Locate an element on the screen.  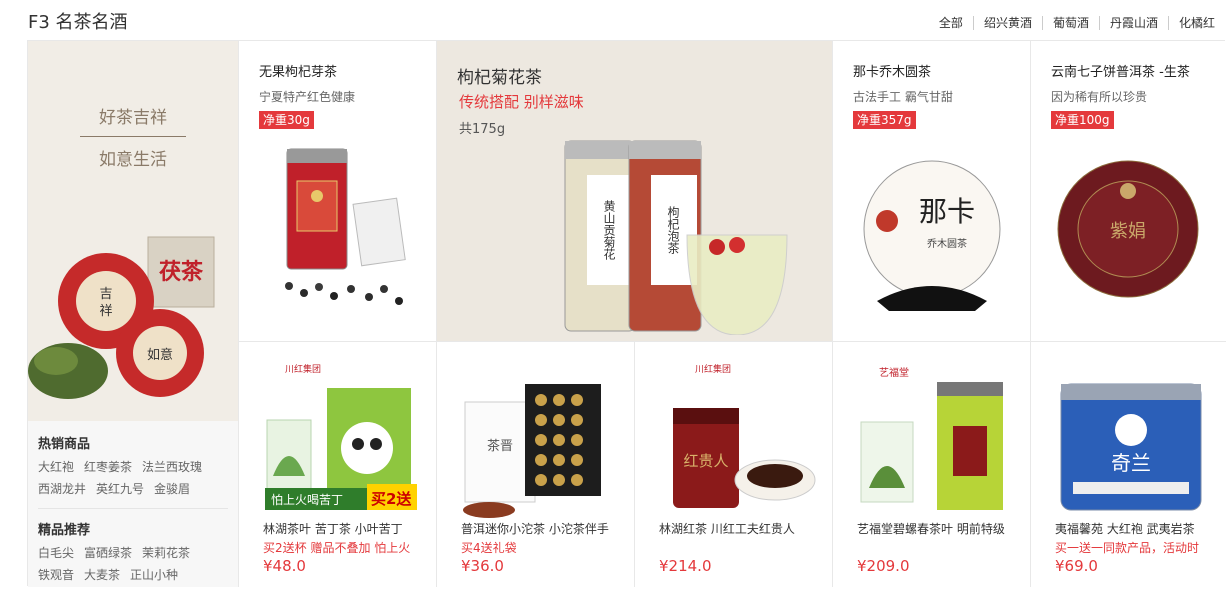
keyword-link: 红枣姜茶 is located at coordinates (108, 467).